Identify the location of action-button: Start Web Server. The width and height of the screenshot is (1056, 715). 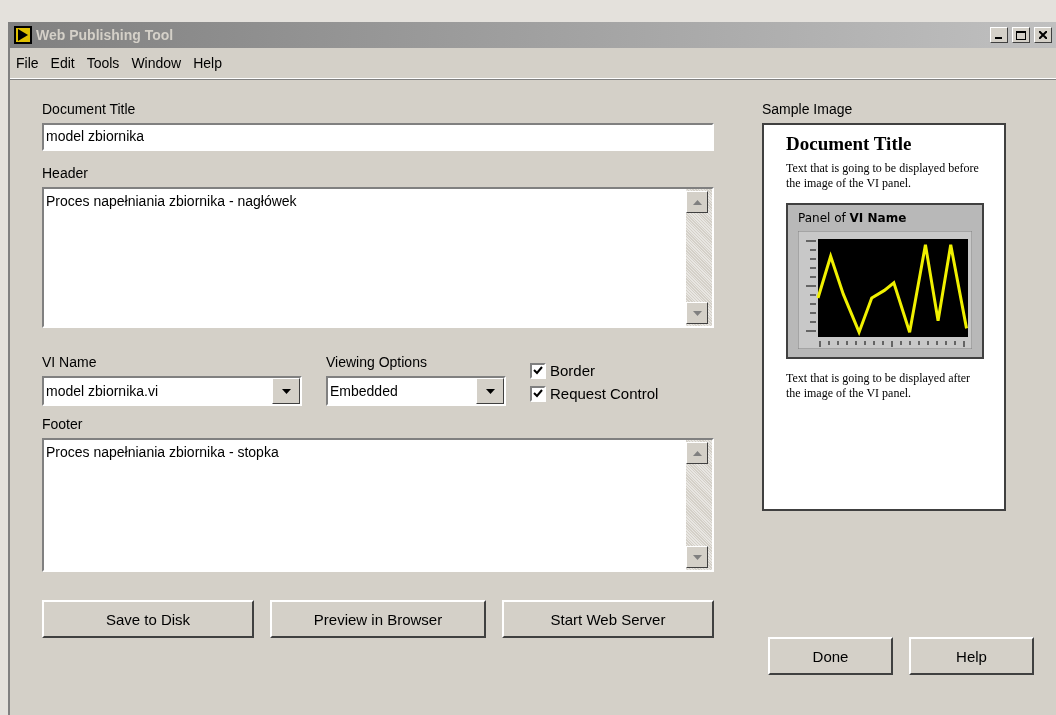
(608, 619).